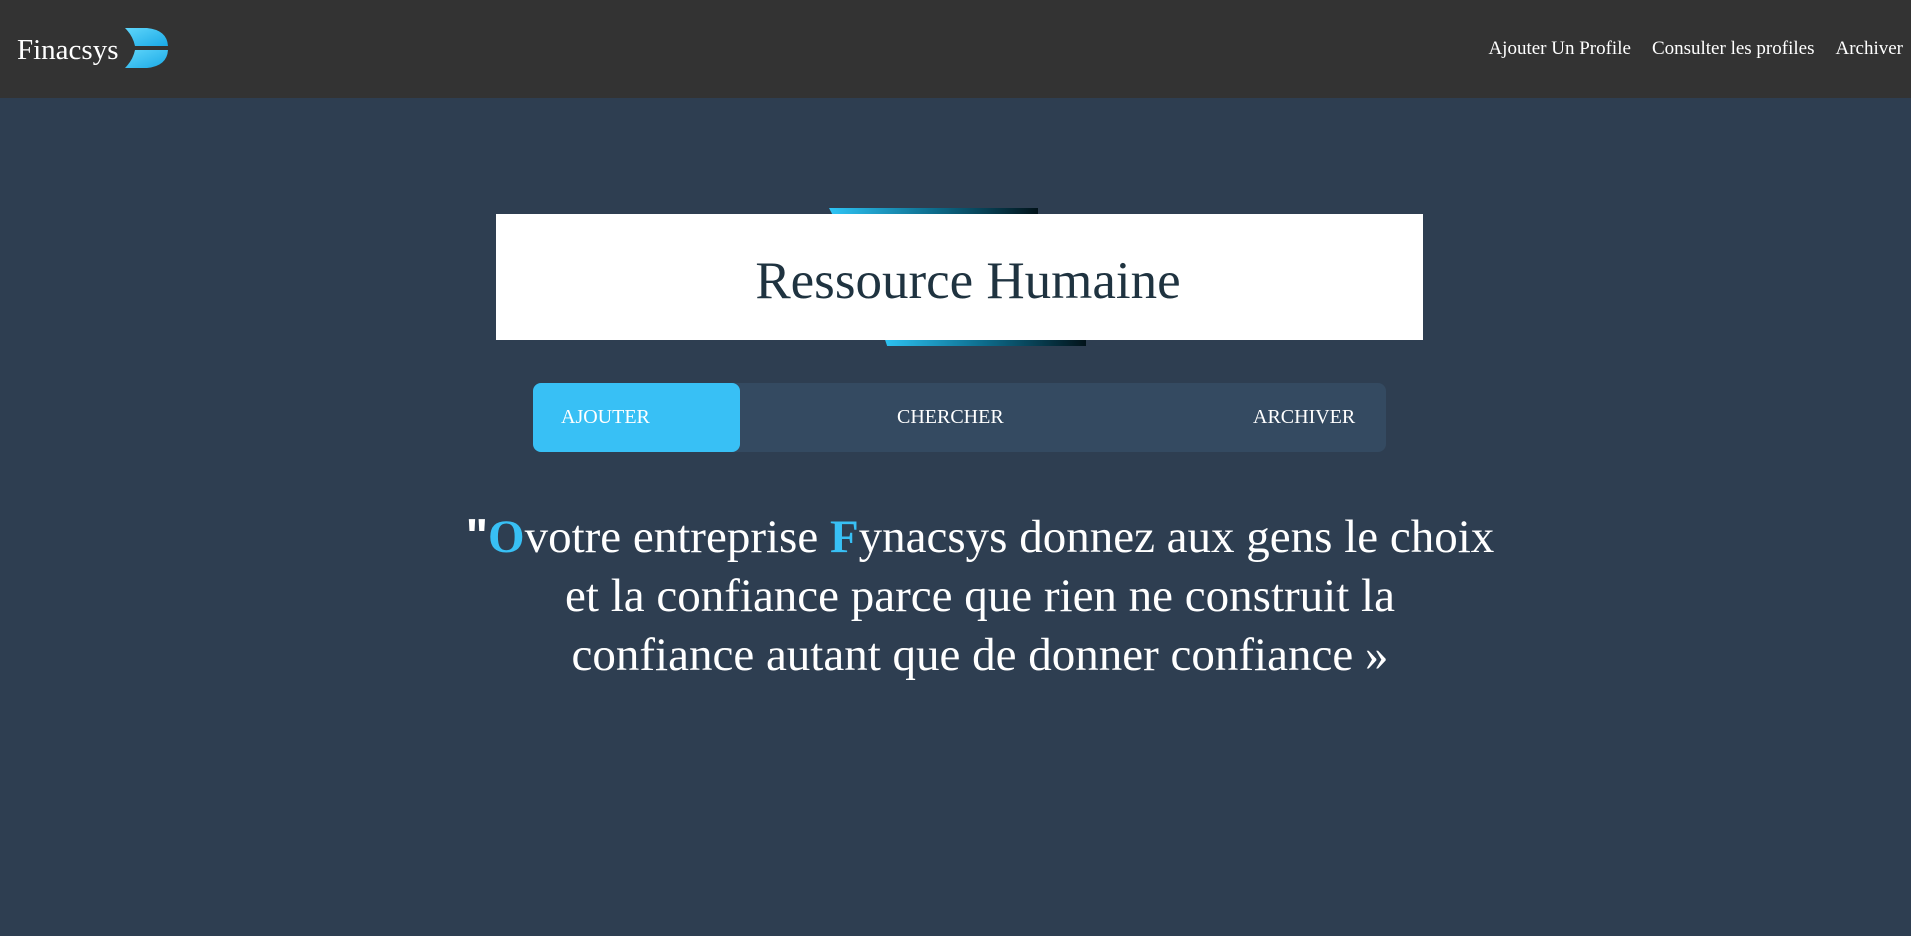 The height and width of the screenshot is (936, 1911). I want to click on brand-link: Finacsys, so click(94, 50).